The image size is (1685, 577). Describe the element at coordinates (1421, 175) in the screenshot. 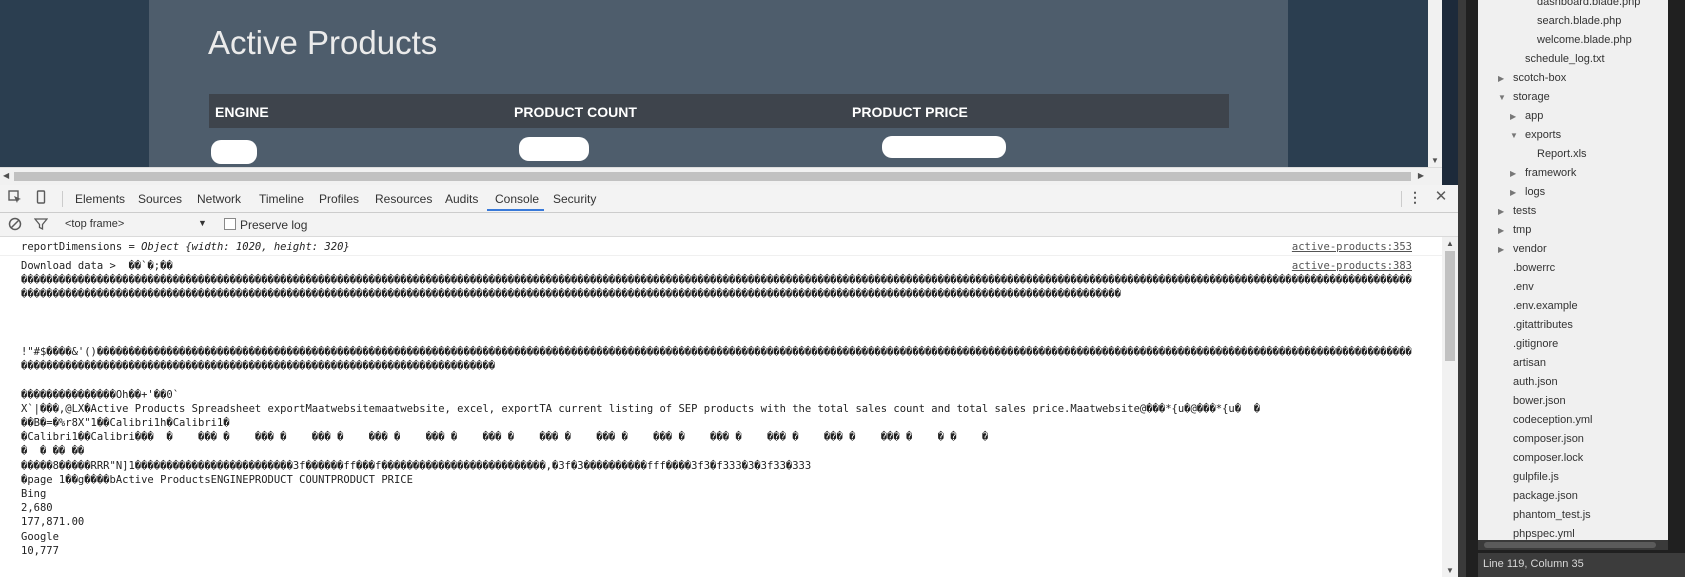

I see `scroll-right-arrow-icon: ▶` at that location.